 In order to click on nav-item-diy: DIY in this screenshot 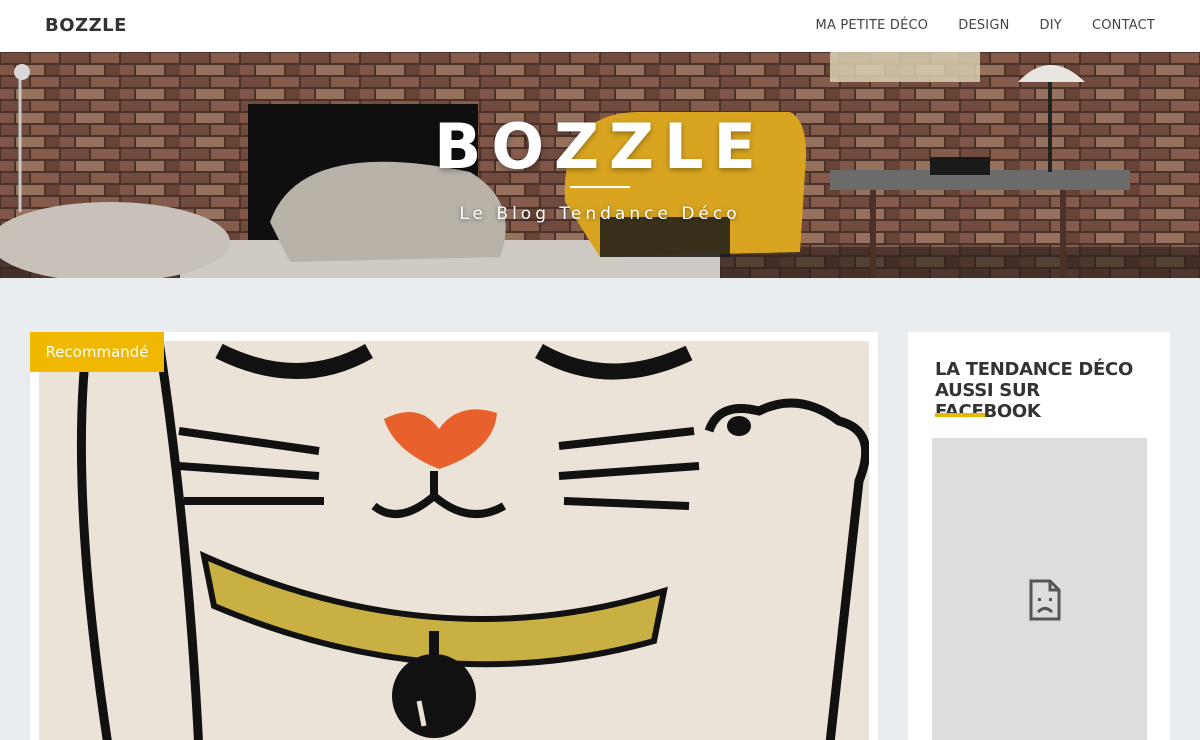, I will do `click(1051, 25)`.